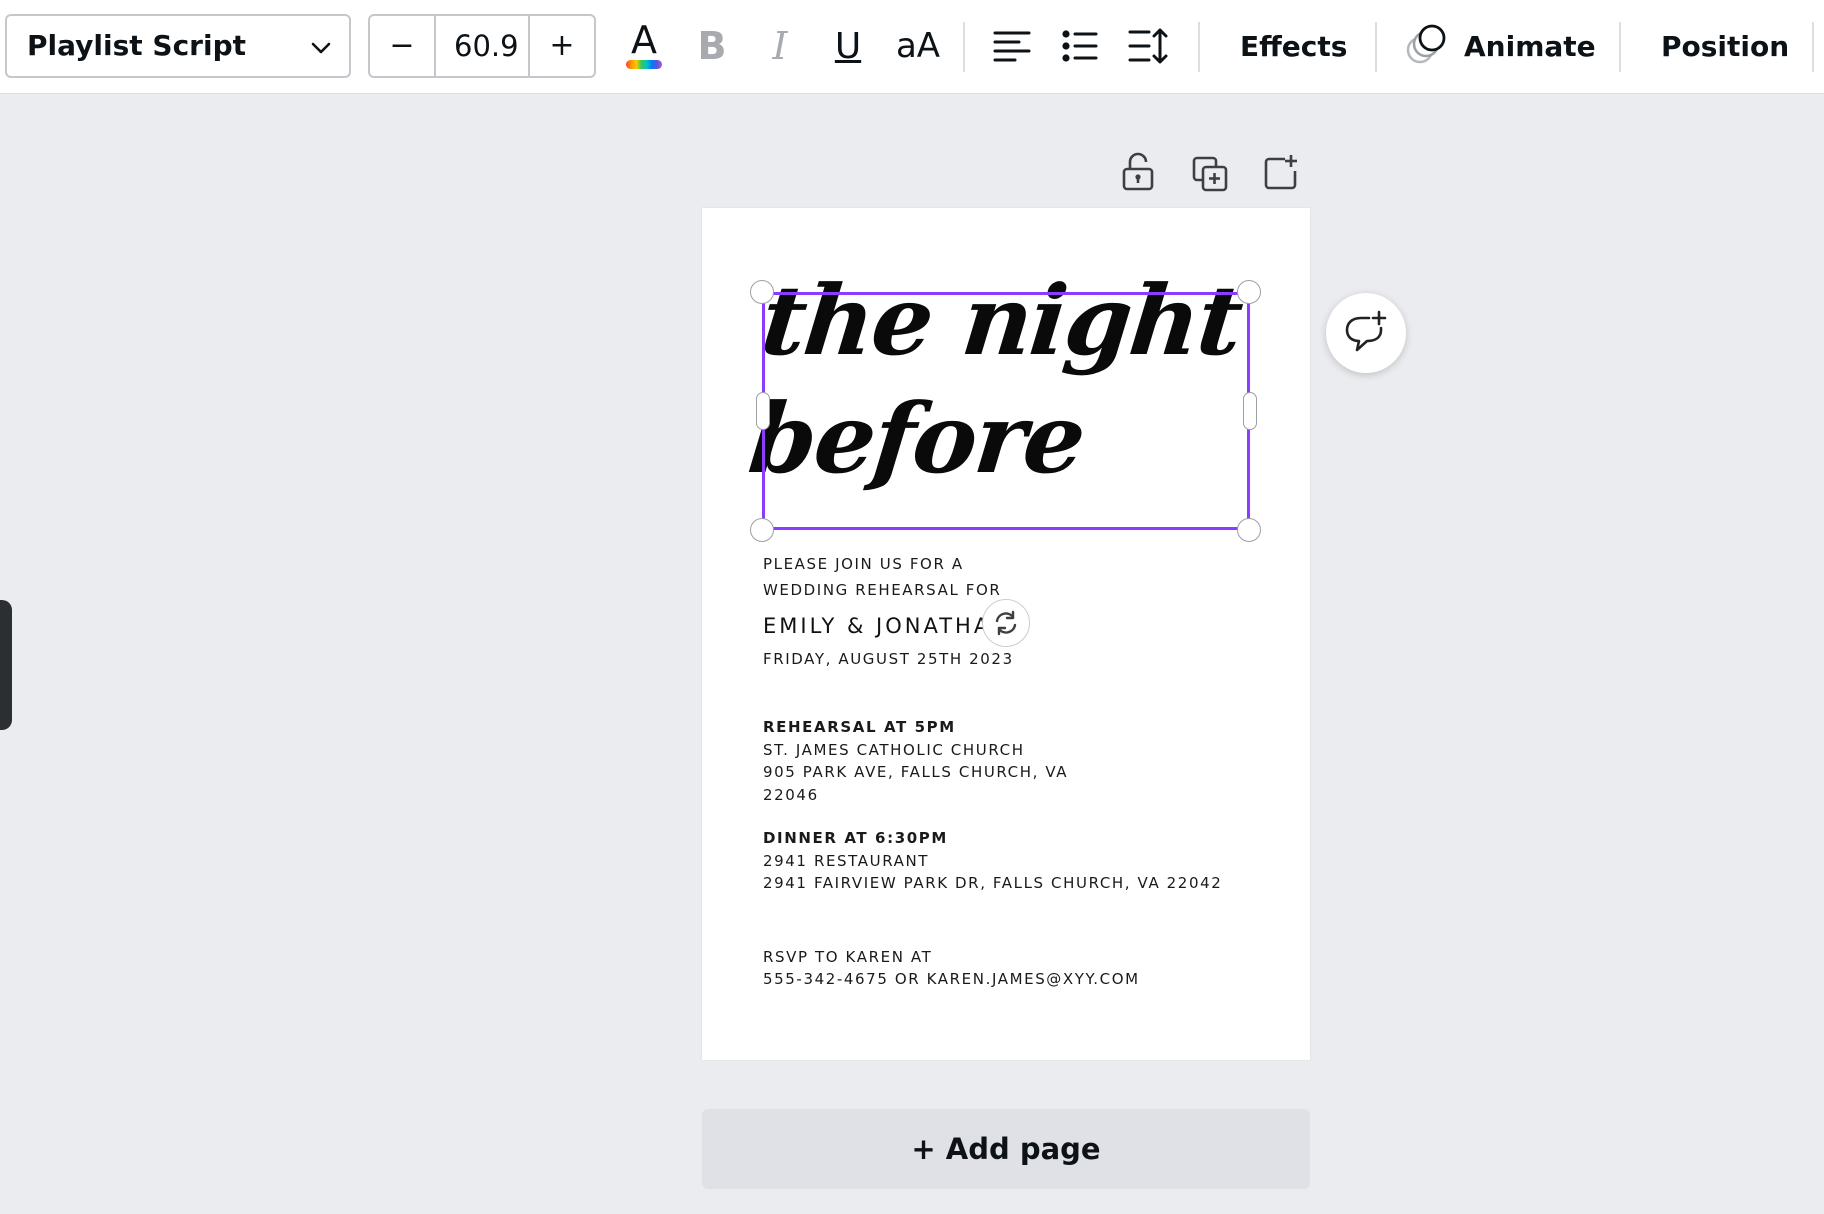  Describe the element at coordinates (1006, 411) in the screenshot. I see `selection-box` at that location.